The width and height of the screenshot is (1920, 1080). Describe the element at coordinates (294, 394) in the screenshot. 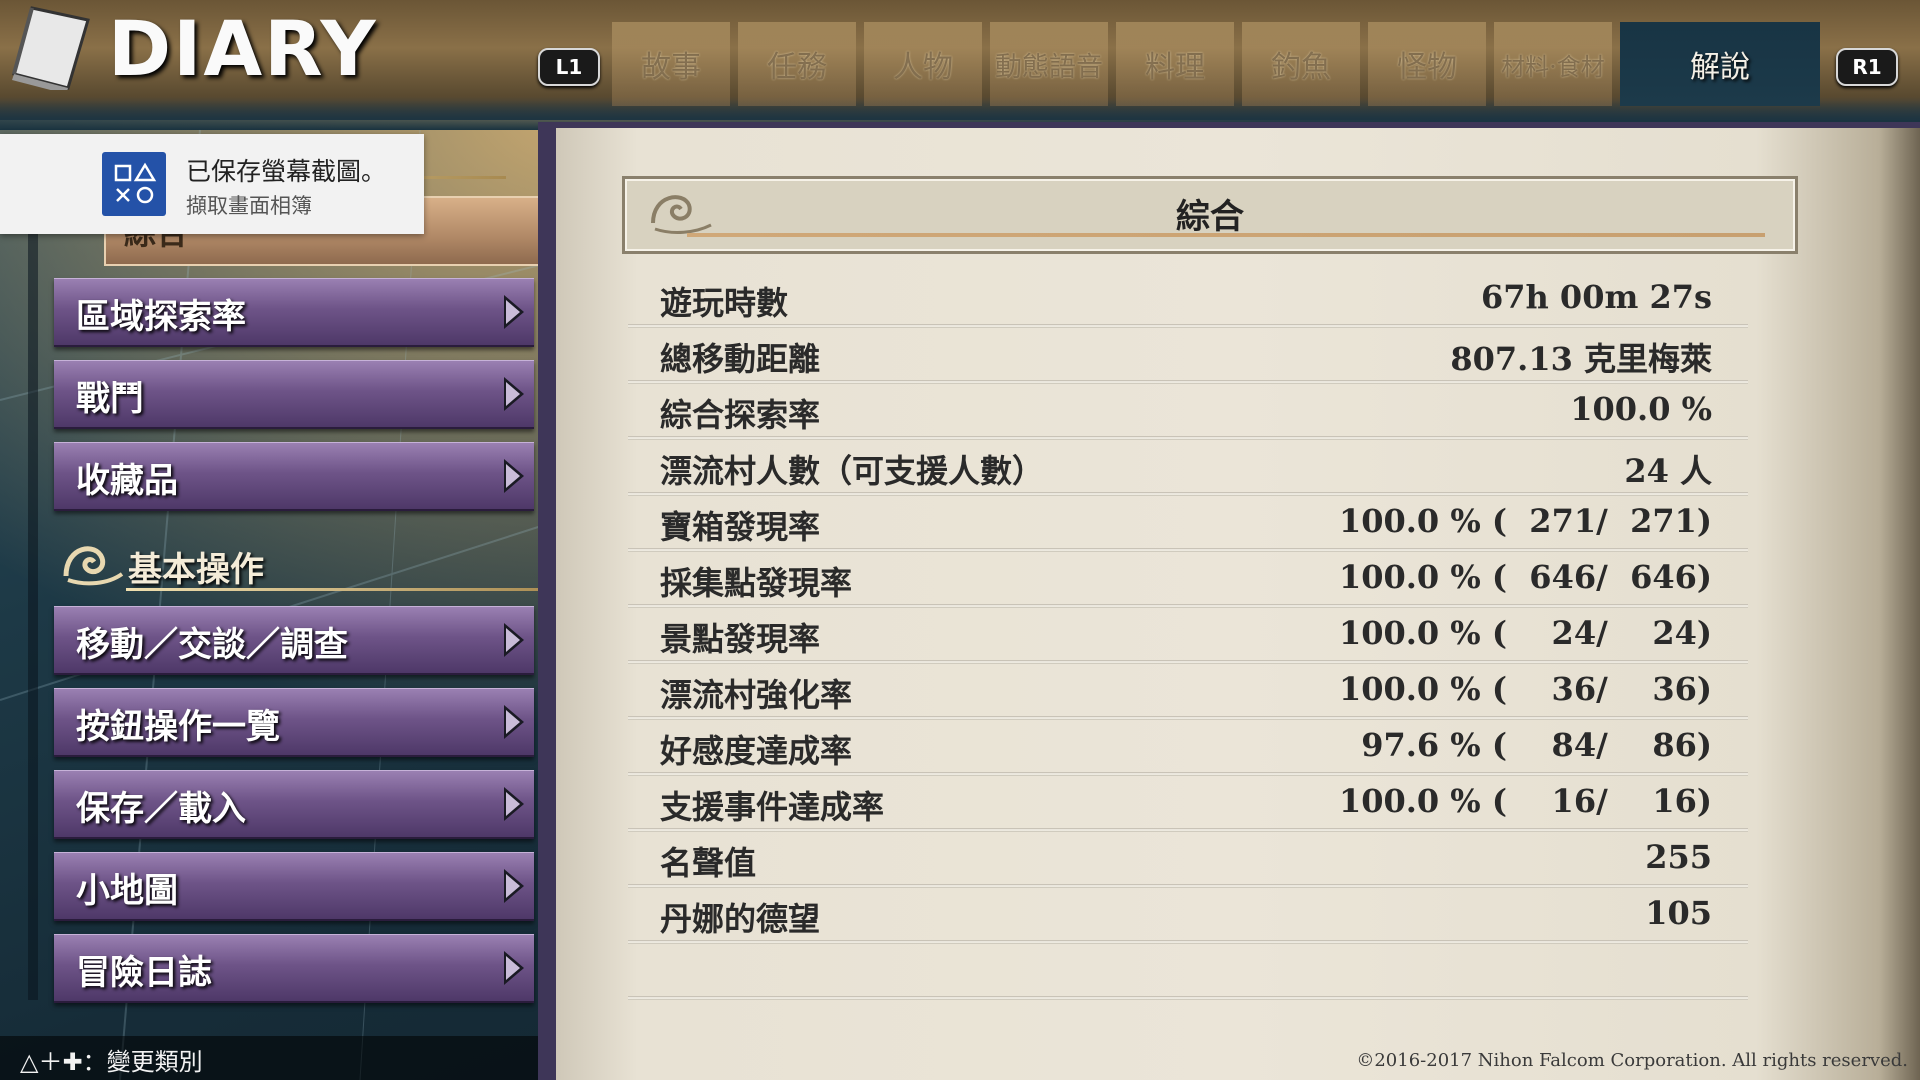

I see `sidebar-item-battle: 戰鬥` at that location.